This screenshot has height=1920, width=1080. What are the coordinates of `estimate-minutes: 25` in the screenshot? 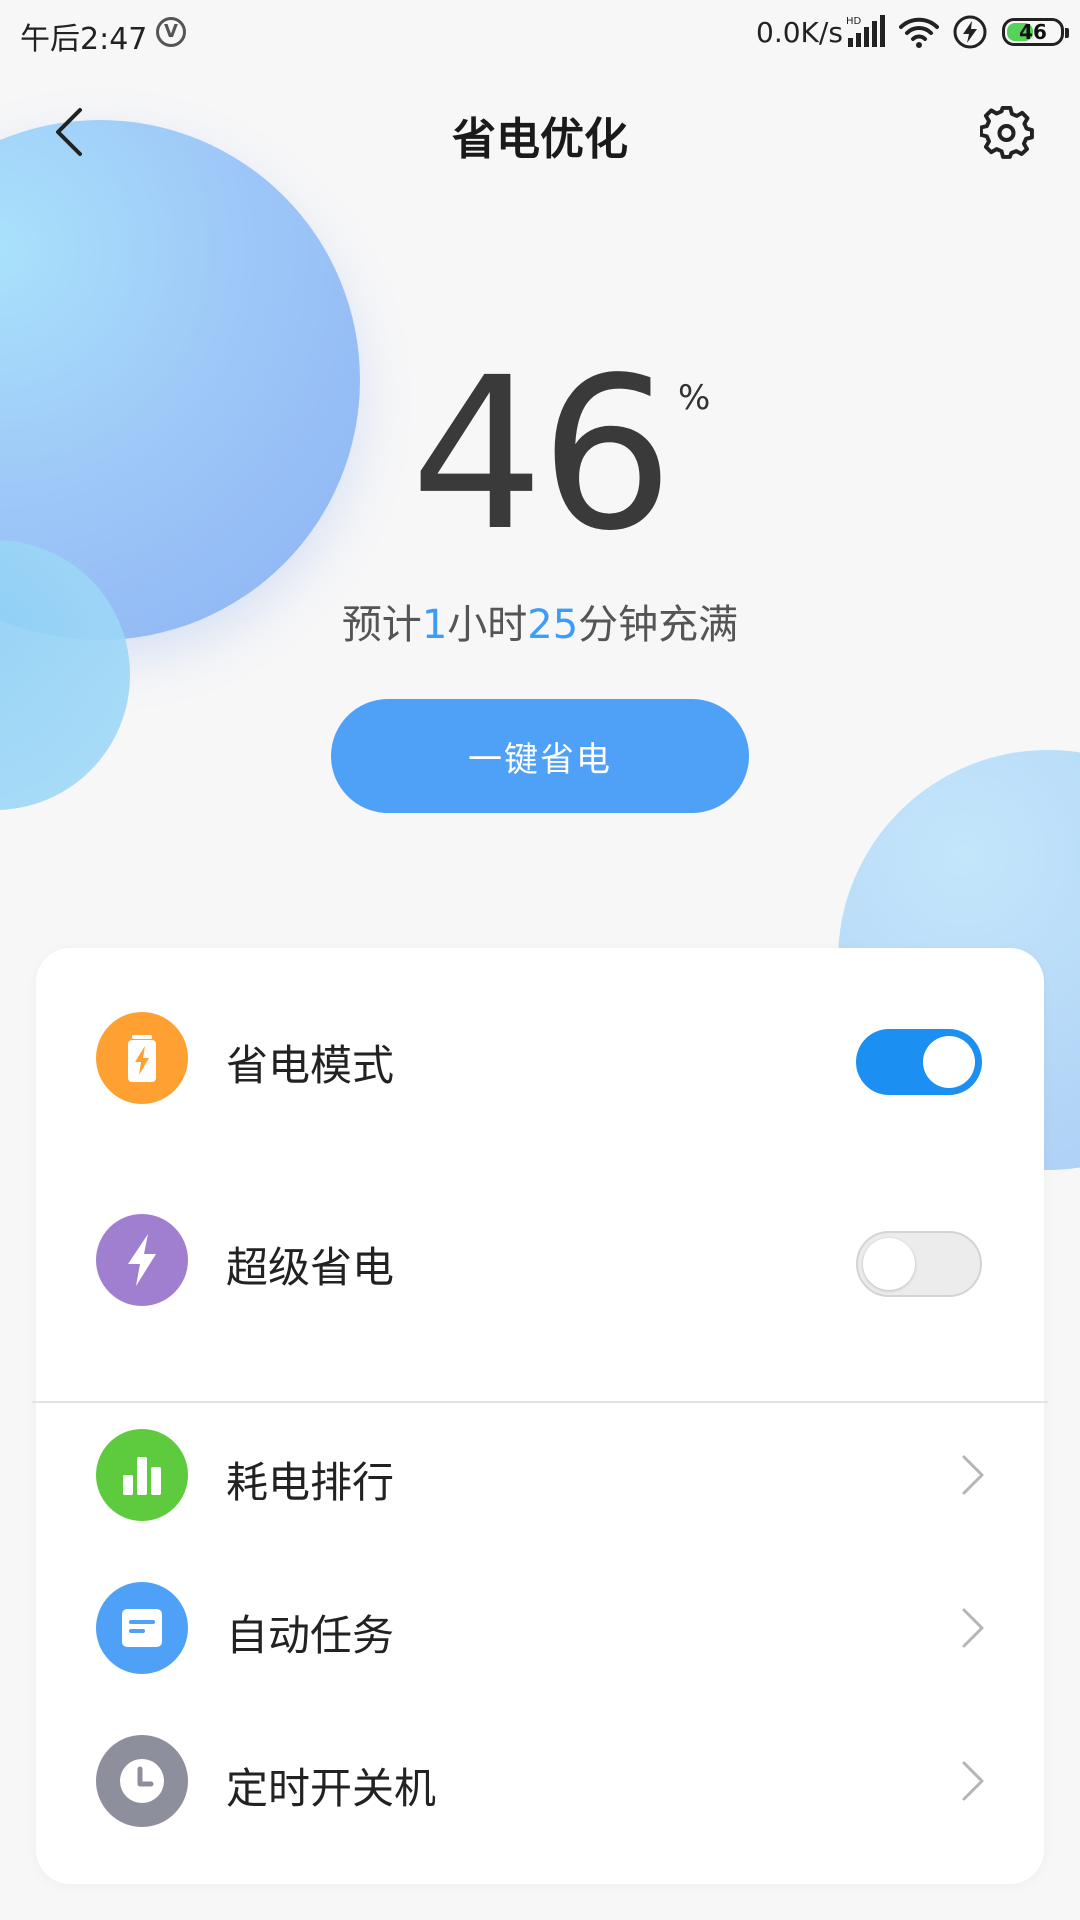 It's located at (553, 625).